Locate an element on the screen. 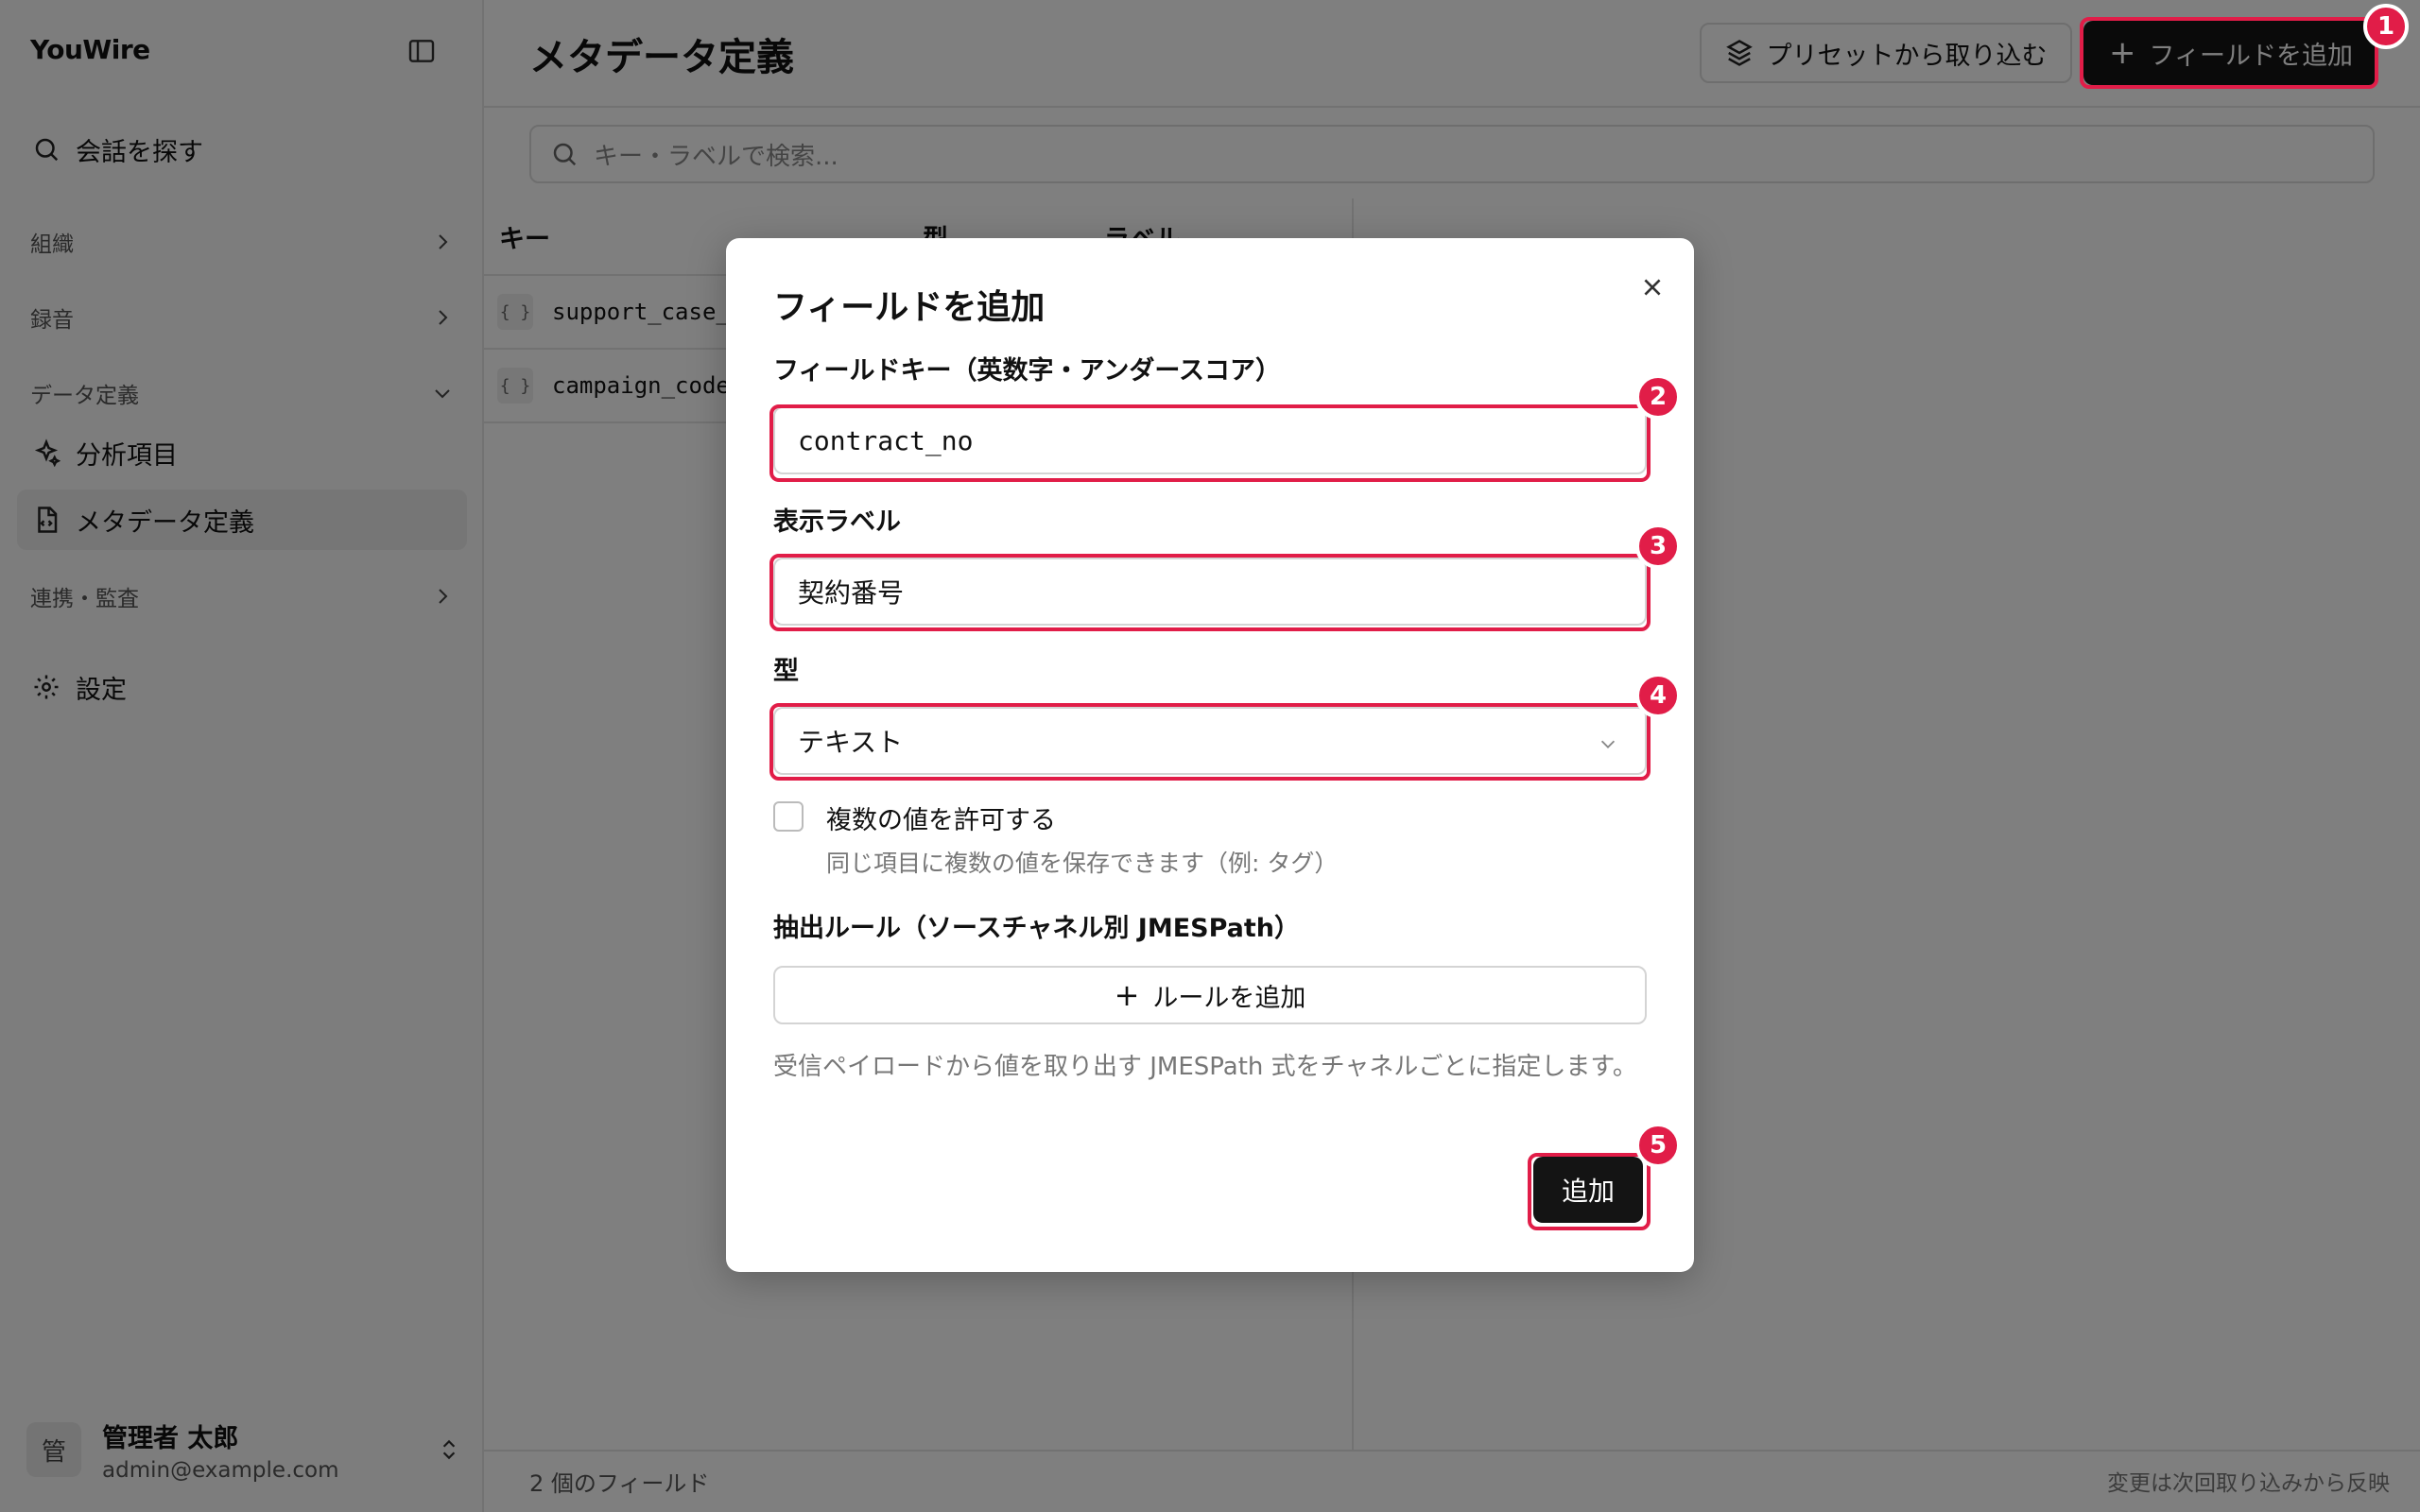  allow-multiple-label: 複数の値を許可する is located at coordinates (941, 820).